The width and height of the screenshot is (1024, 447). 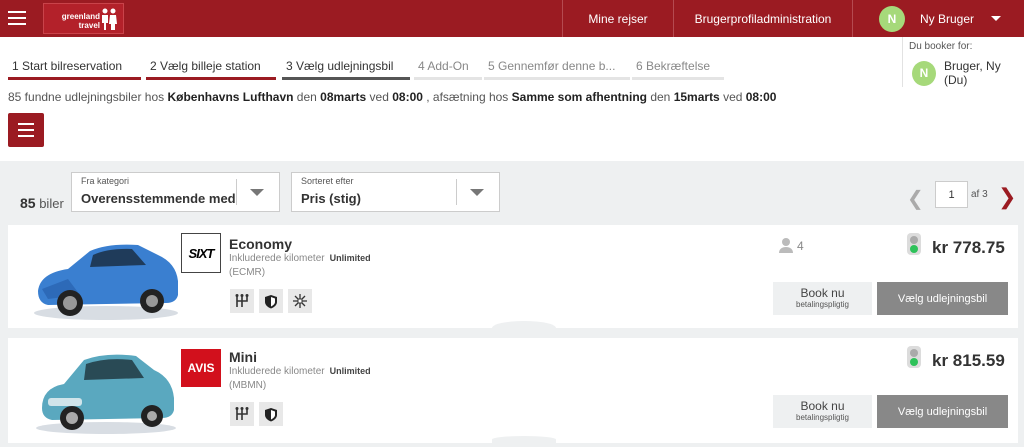 I want to click on category-value: Overensstemmende med pr, so click(x=159, y=198).